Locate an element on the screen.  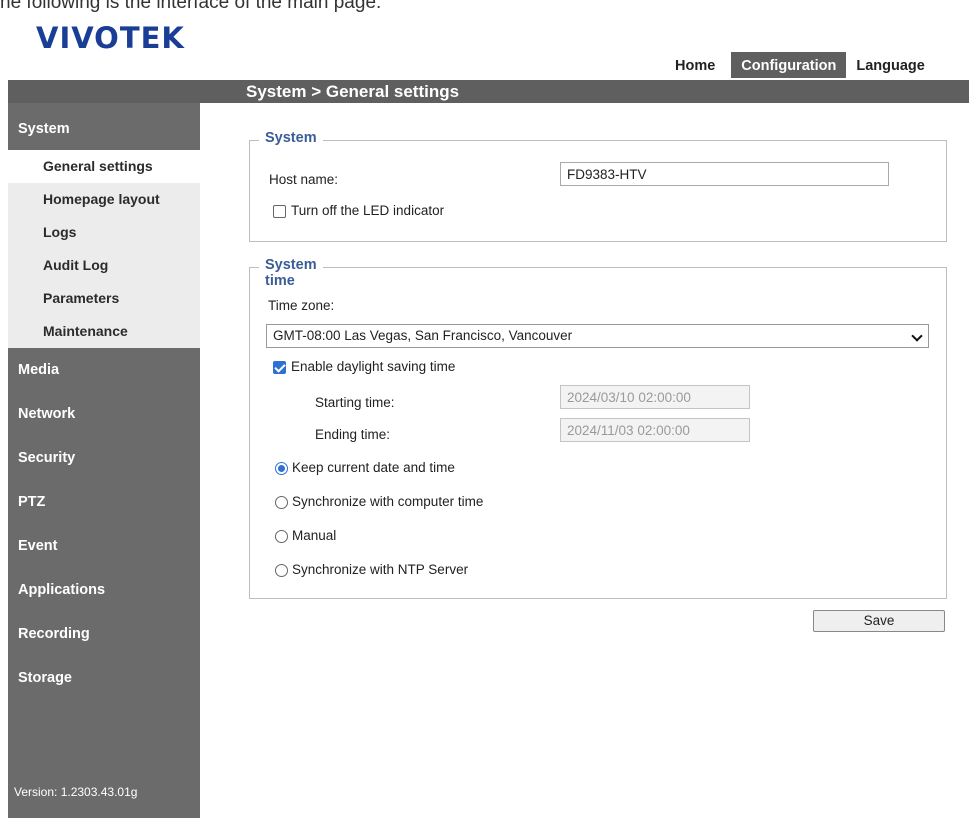
sidebar-item-audit-log: Audit Log is located at coordinates (104, 265).